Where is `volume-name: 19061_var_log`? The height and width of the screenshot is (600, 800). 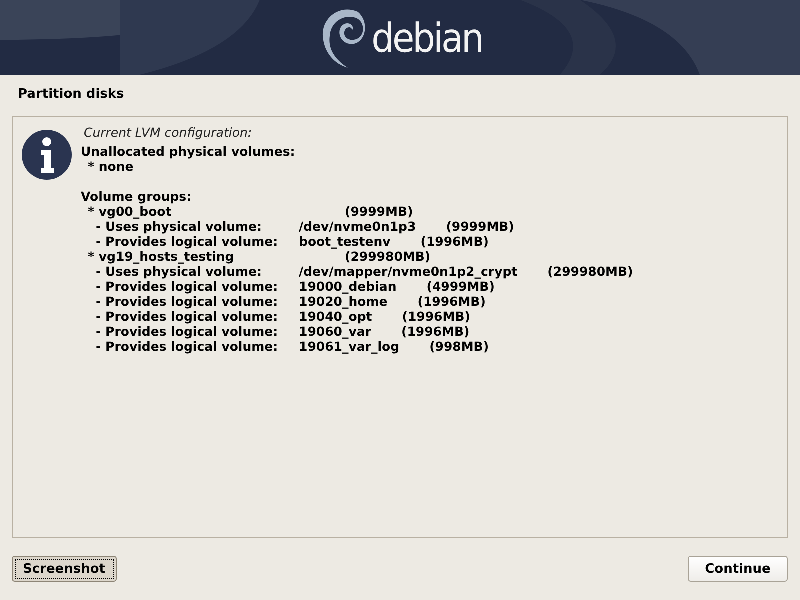 volume-name: 19061_var_log is located at coordinates (349, 346).